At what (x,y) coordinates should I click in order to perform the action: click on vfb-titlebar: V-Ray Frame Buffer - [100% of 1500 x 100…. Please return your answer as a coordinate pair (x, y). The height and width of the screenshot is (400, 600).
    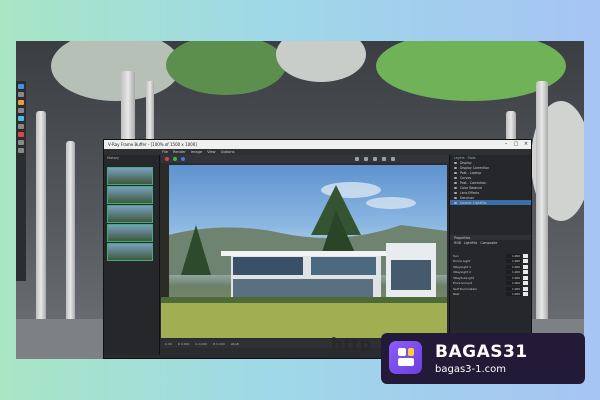
    Looking at the image, I should click on (317, 144).